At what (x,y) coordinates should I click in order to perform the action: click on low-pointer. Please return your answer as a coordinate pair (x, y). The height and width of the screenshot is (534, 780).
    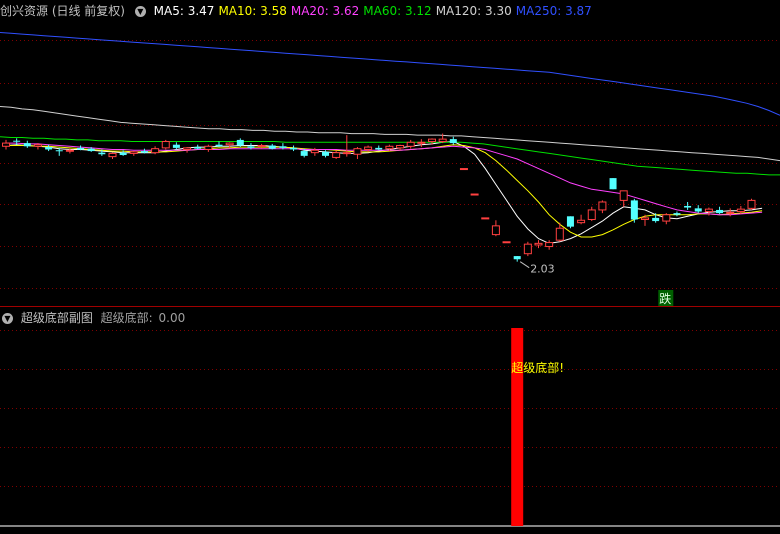
    Looking at the image, I should click on (524, 265).